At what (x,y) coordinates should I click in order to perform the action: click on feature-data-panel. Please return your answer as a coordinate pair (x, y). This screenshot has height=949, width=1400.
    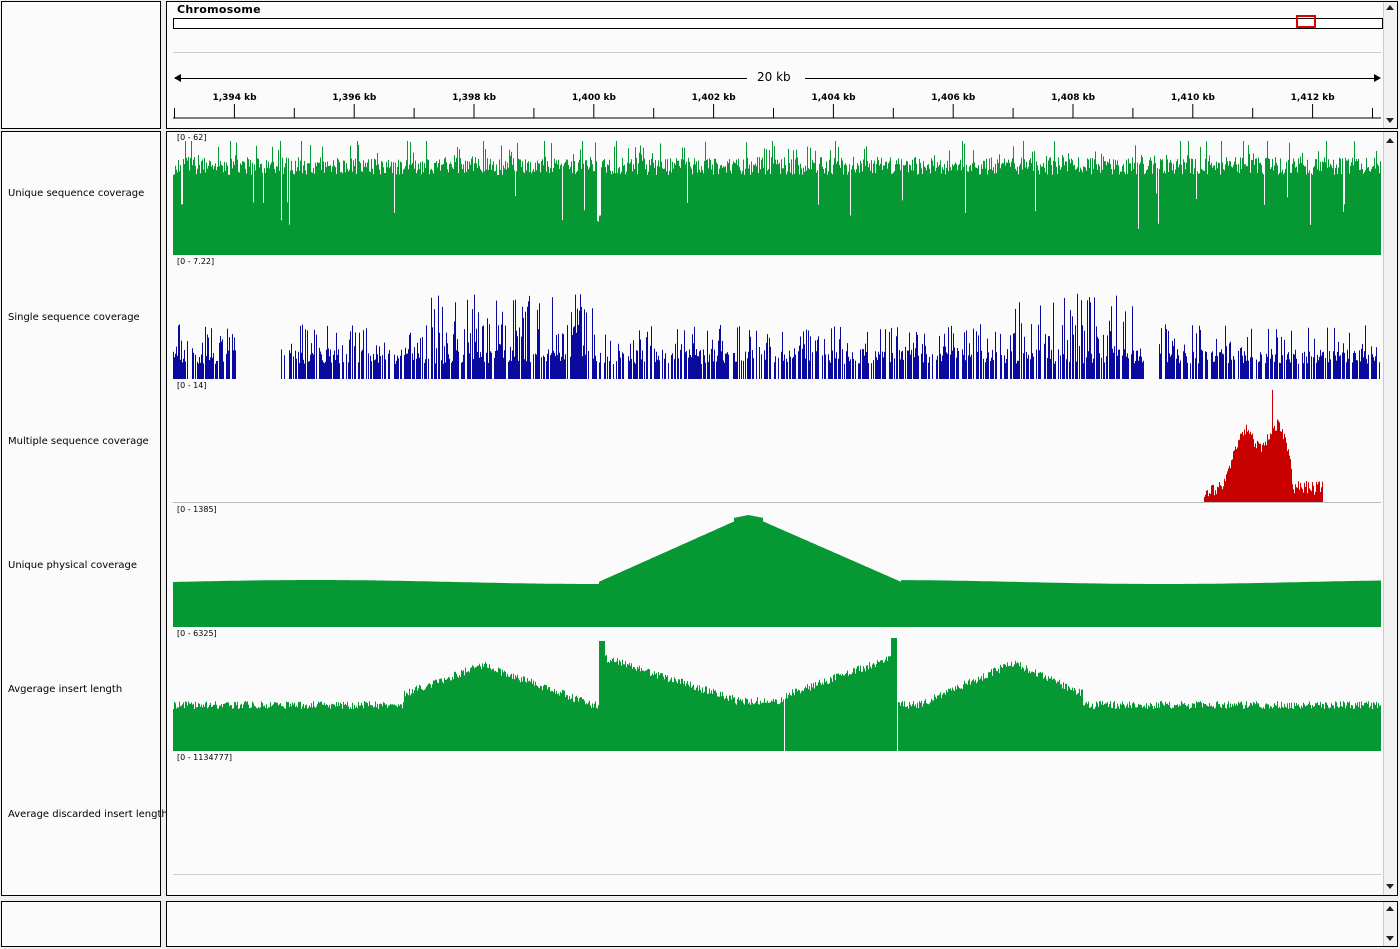
    Looking at the image, I should click on (782, 924).